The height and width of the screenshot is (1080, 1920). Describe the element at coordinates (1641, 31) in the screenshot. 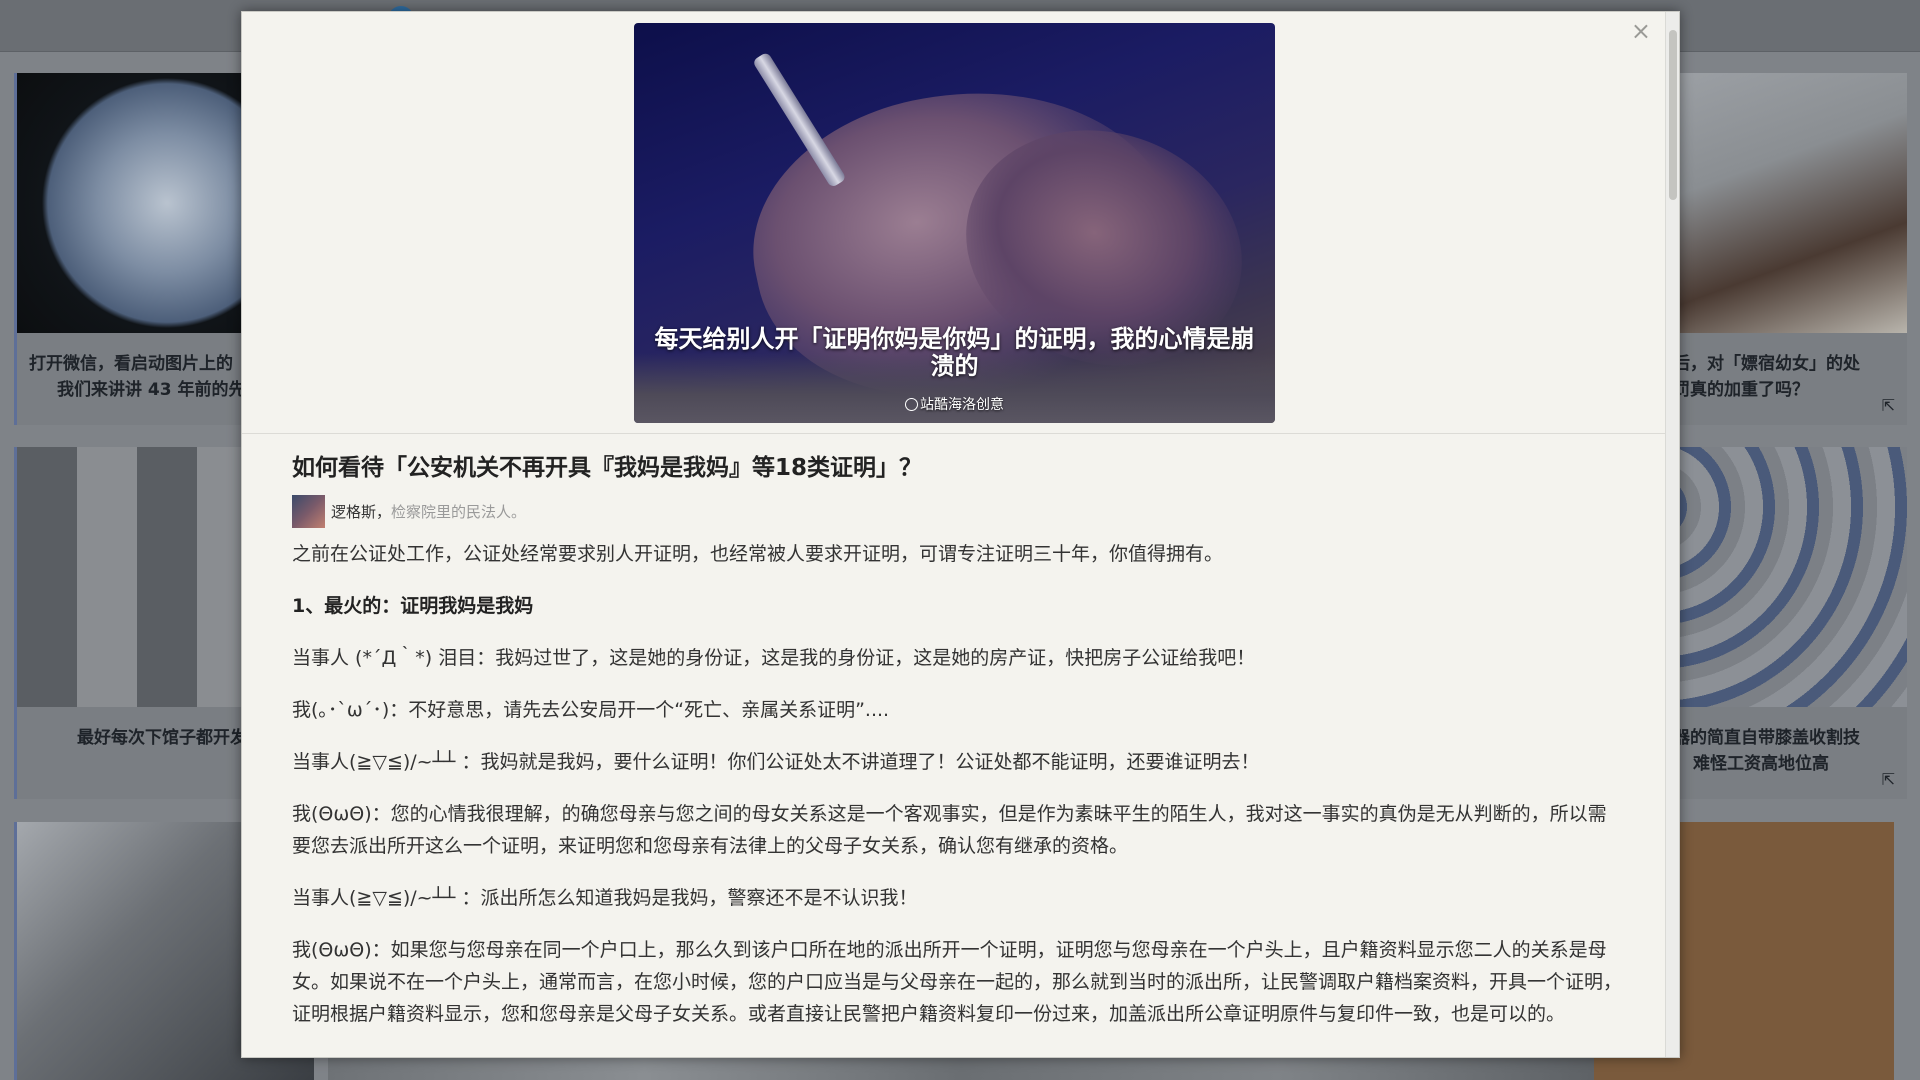

I see `close-icon: ×` at that location.